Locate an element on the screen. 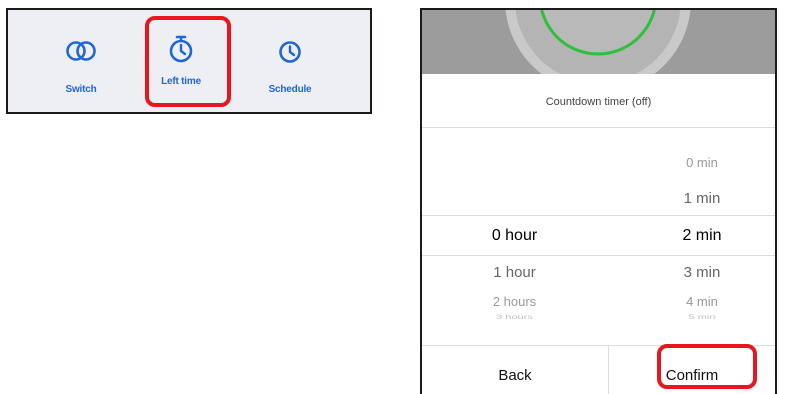 The width and height of the screenshot is (785, 394). divider is located at coordinates (598, 127).